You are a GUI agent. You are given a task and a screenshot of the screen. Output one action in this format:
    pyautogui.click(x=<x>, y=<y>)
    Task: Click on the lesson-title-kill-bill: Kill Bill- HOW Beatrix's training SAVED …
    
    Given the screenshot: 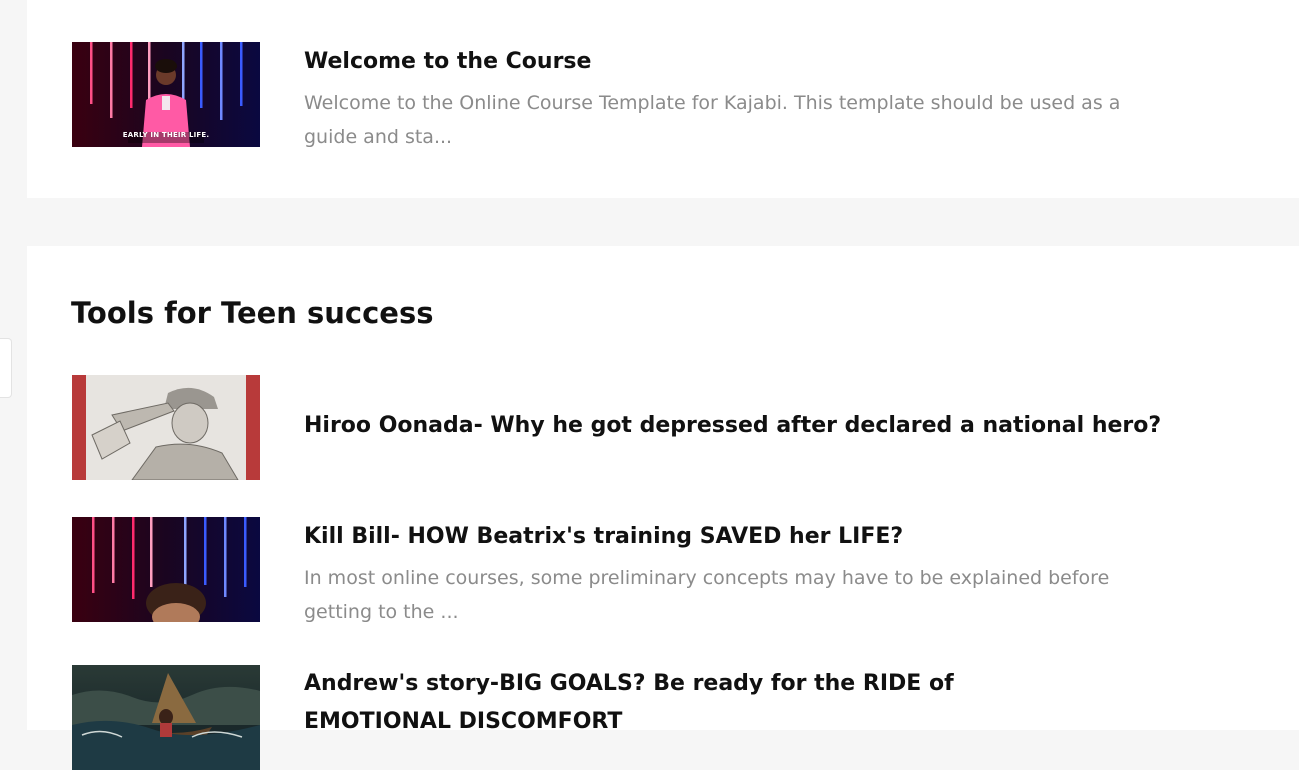 What is the action you would take?
    pyautogui.click(x=603, y=537)
    